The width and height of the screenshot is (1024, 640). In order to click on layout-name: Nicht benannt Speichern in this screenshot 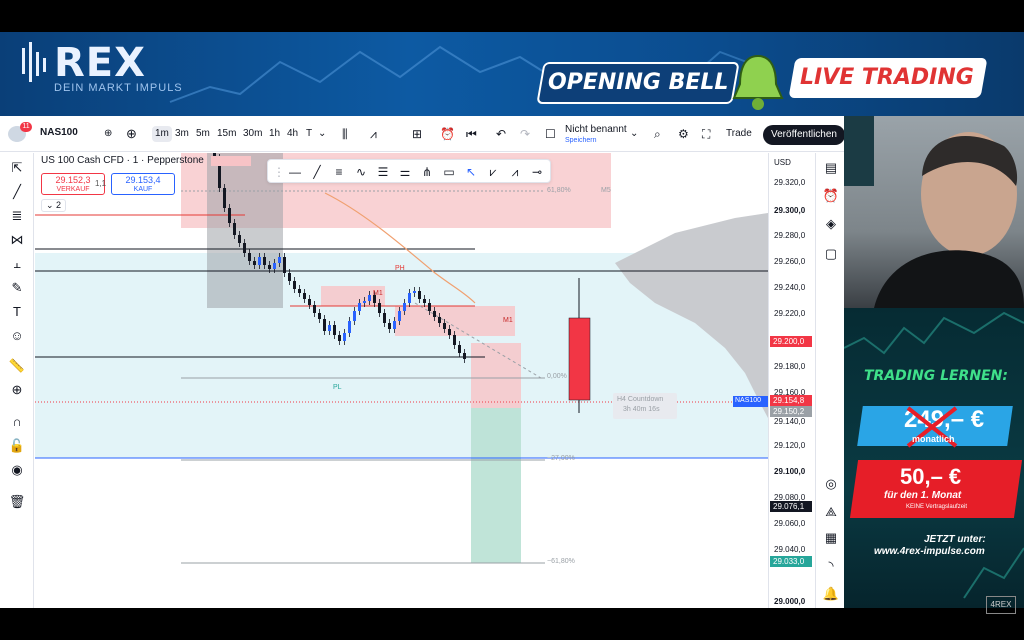, I will do `click(596, 135)`.